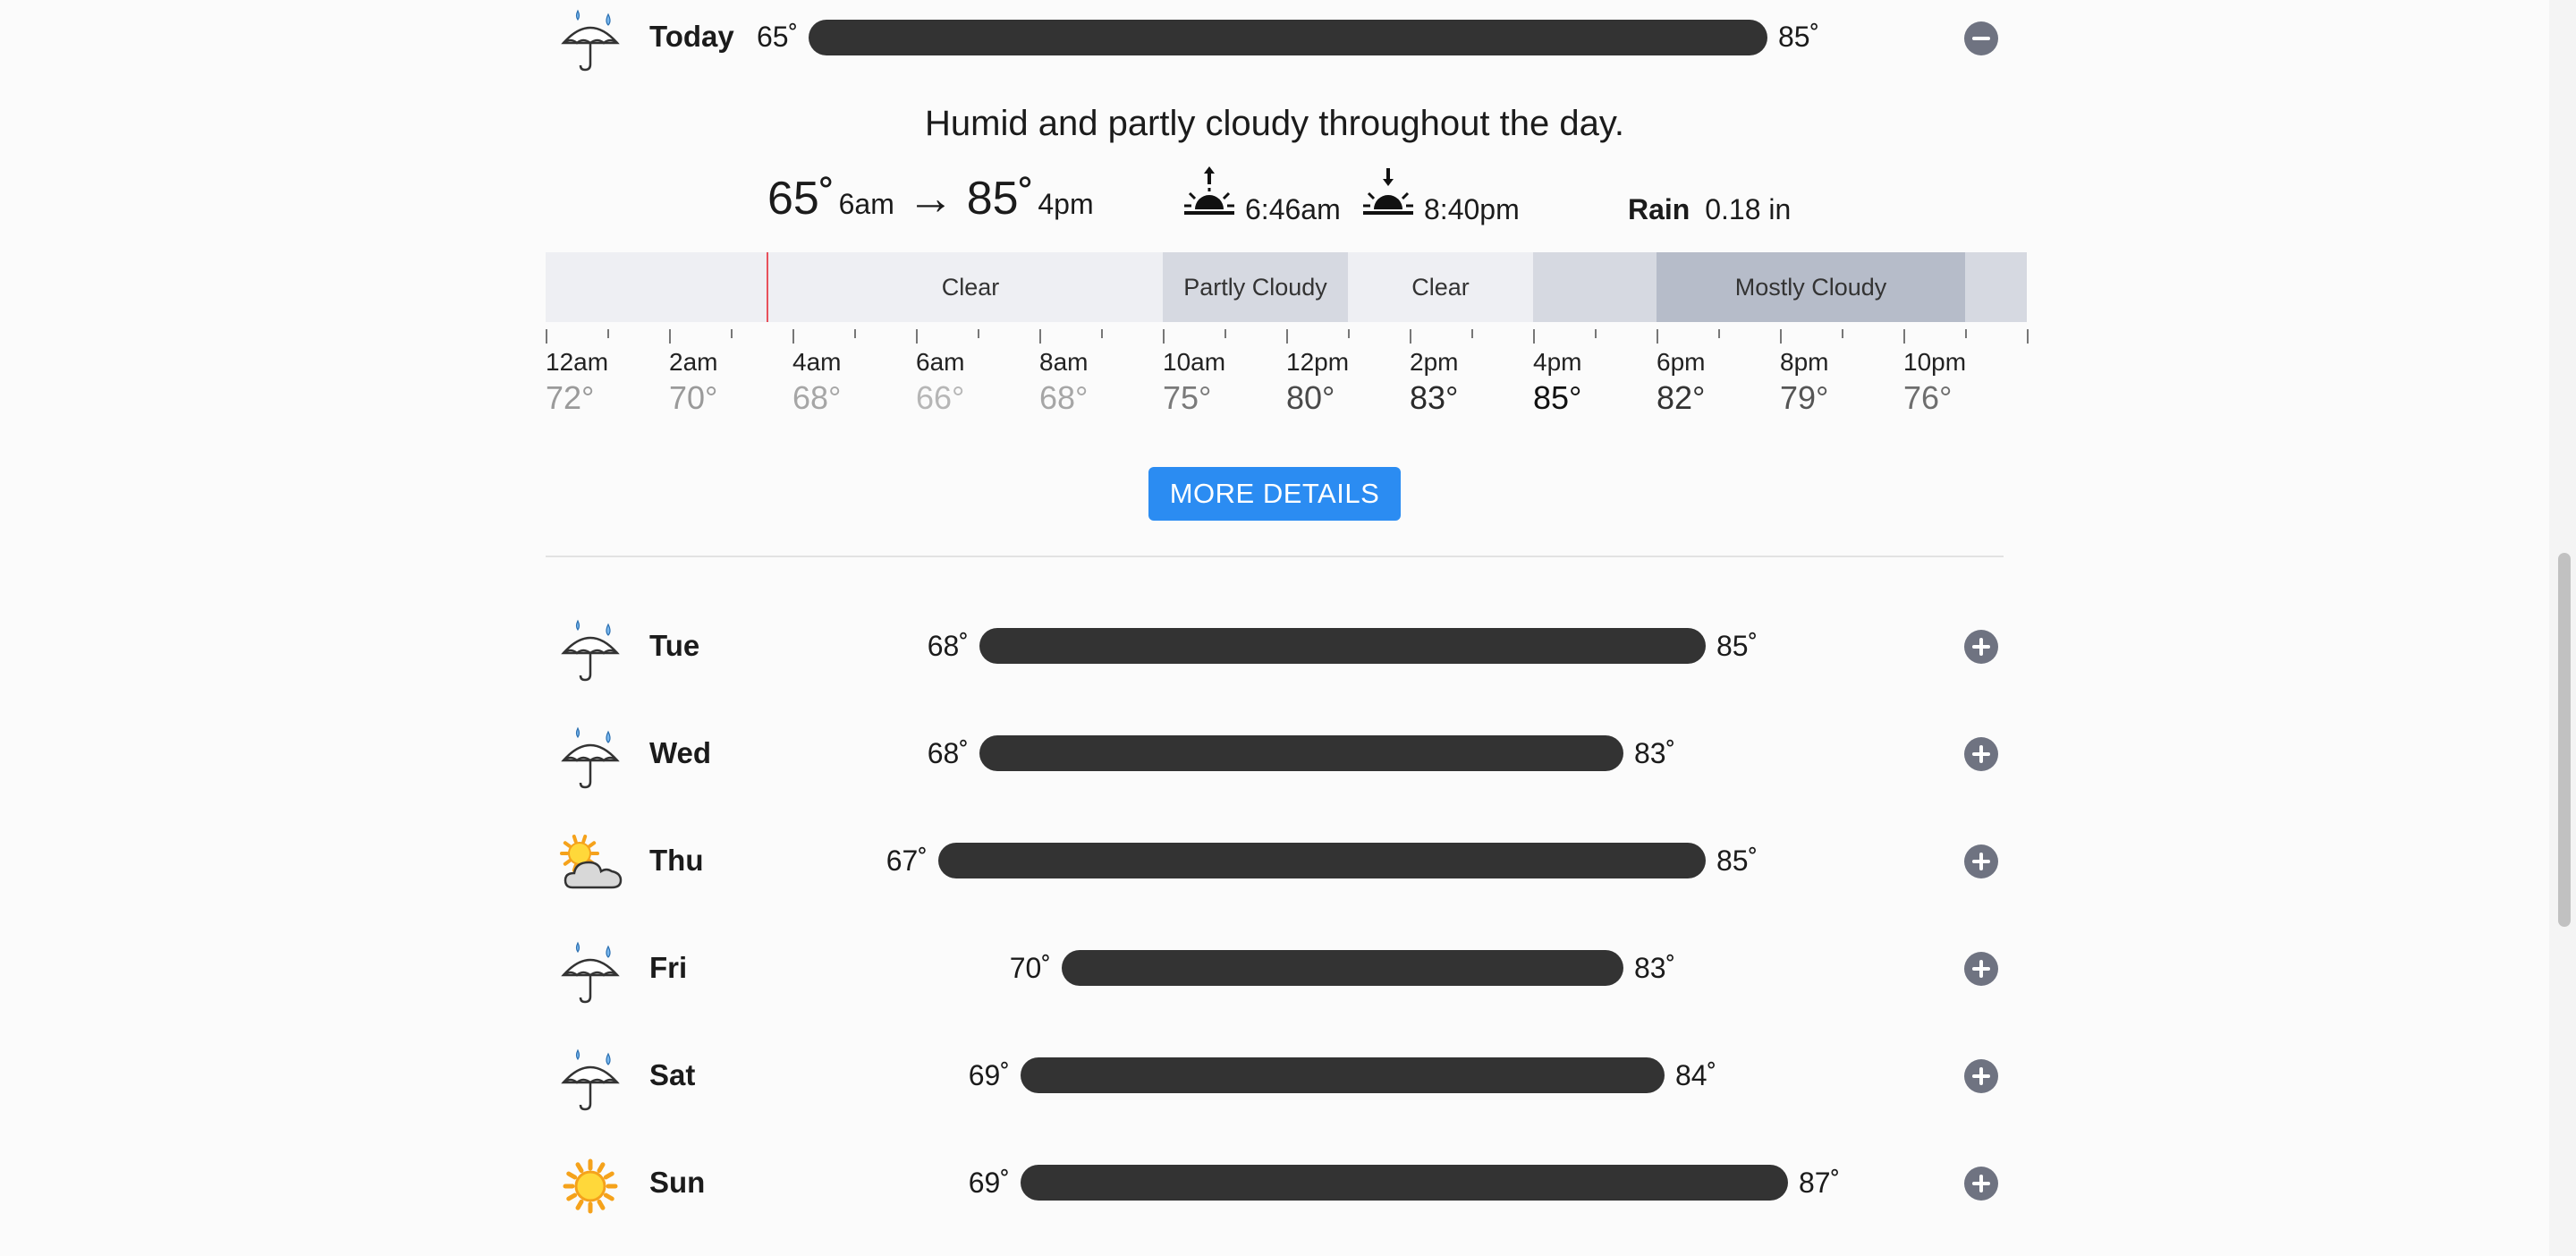 This screenshot has height=1256, width=2576. What do you see at coordinates (691, 36) in the screenshot?
I see `today-day-label: Today` at bounding box center [691, 36].